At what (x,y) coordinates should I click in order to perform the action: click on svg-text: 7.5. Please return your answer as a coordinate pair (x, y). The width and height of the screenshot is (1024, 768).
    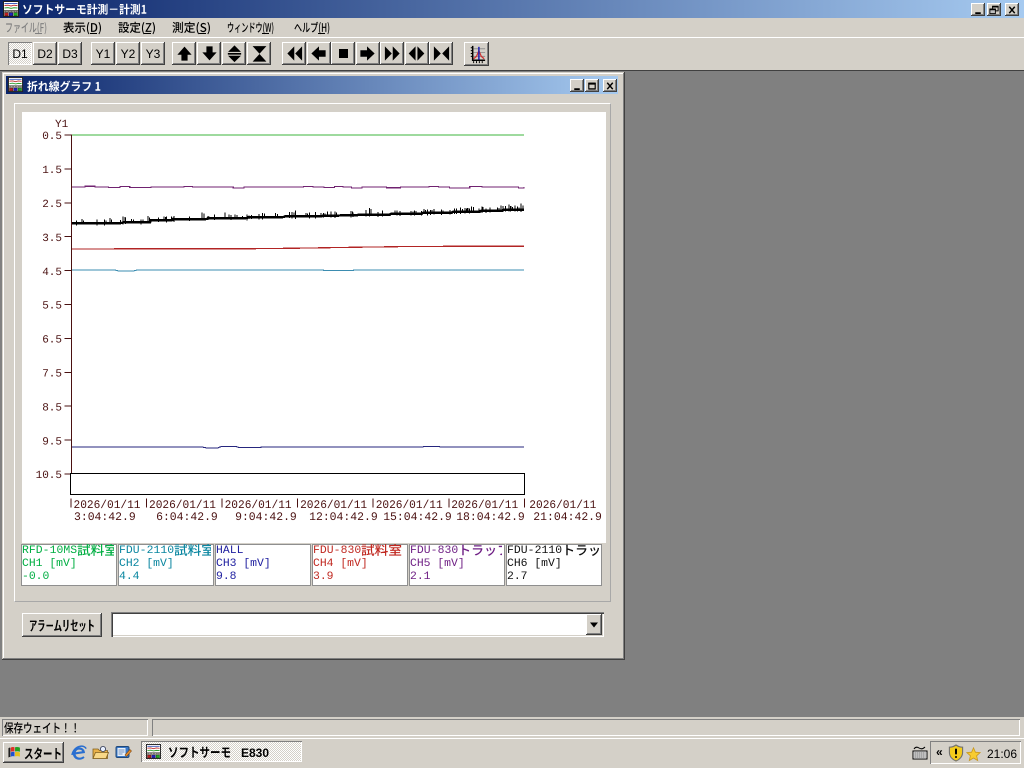
    Looking at the image, I should click on (52, 375).